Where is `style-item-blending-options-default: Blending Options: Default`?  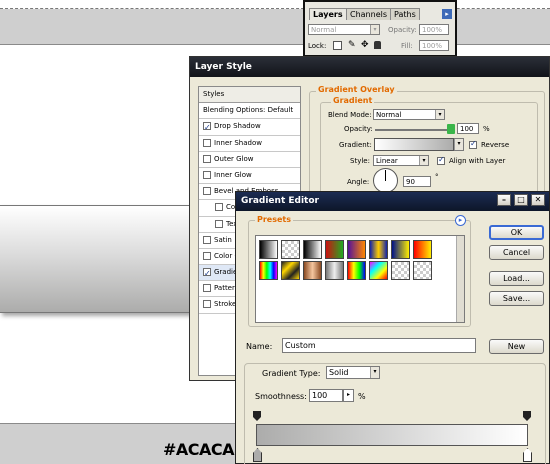 style-item-blending-options-default: Blending Options: Default is located at coordinates (249, 111).